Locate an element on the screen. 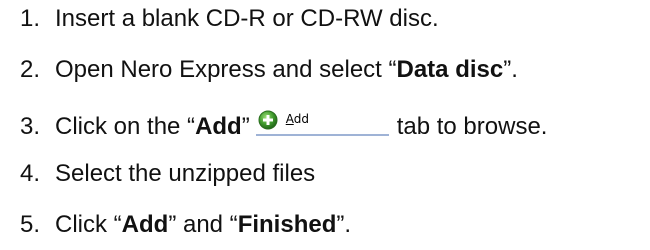 The width and height of the screenshot is (650, 250). add-tab-label: Add is located at coordinates (297, 119).